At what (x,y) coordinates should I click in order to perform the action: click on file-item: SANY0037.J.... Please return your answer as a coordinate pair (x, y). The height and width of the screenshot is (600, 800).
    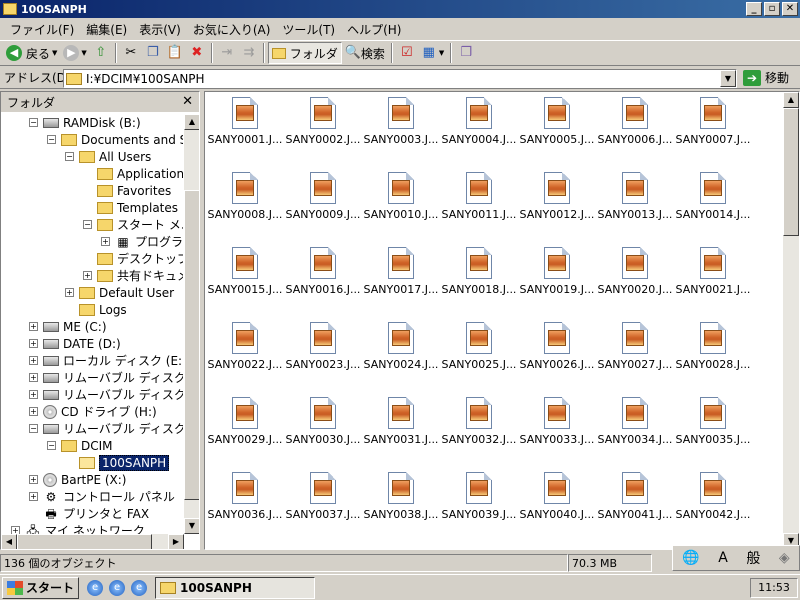
    Looking at the image, I should click on (323, 495).